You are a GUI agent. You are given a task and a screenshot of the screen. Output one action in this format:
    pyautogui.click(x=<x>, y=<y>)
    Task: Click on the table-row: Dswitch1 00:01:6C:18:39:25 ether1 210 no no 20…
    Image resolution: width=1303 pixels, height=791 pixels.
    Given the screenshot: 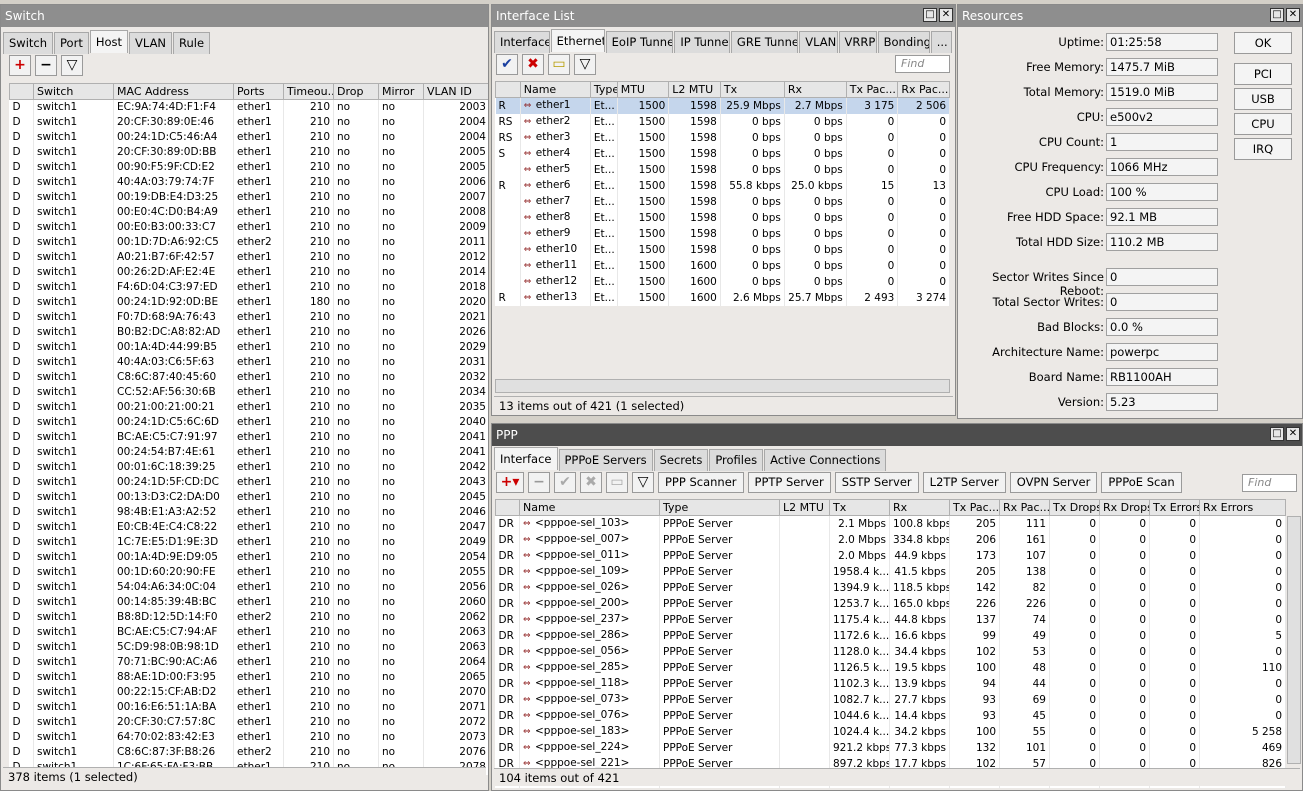 What is the action you would take?
    pyautogui.click(x=248, y=467)
    